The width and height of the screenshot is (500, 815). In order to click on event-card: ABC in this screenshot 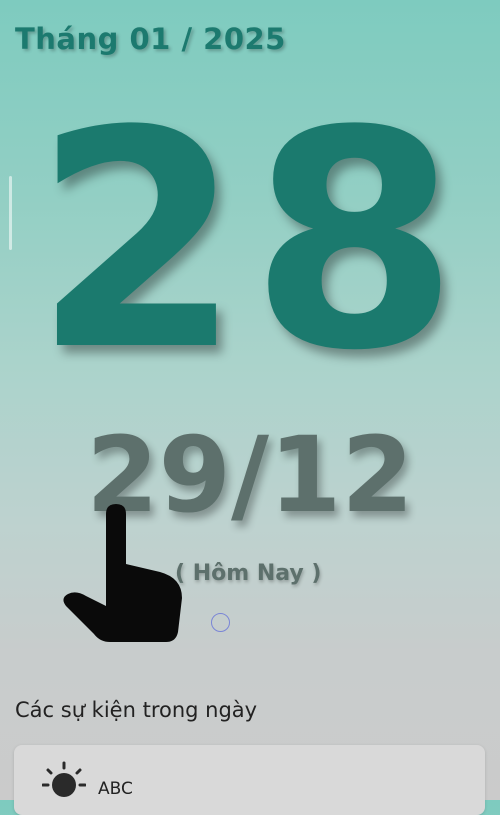, I will do `click(249, 780)`.